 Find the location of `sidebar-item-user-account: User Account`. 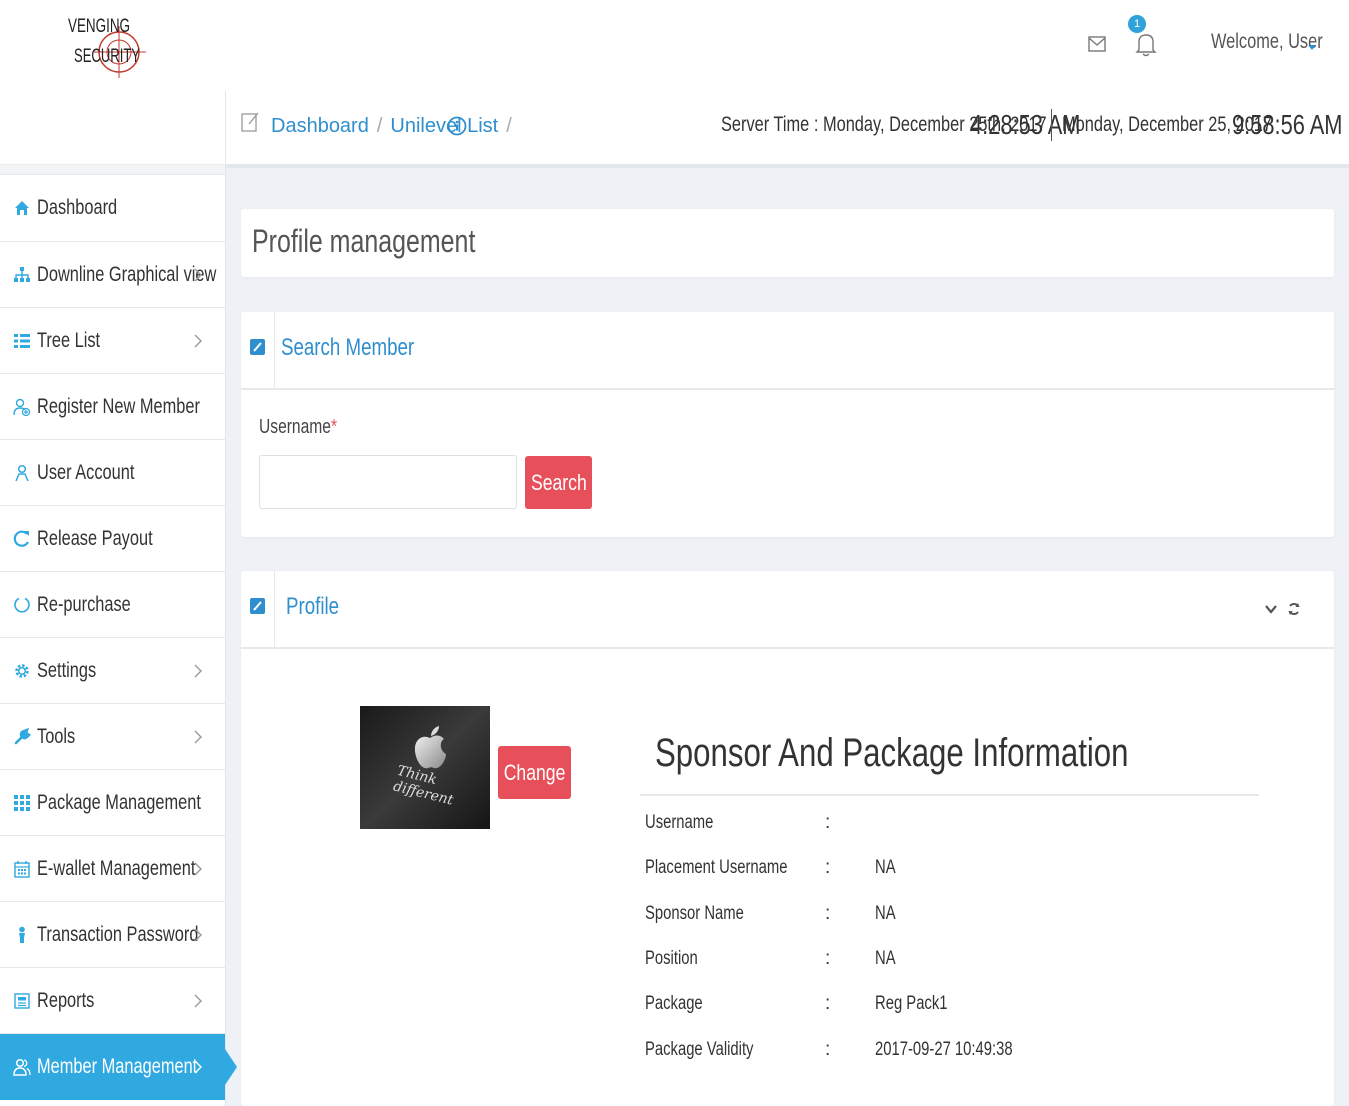

sidebar-item-user-account: User Account is located at coordinates (112, 473).